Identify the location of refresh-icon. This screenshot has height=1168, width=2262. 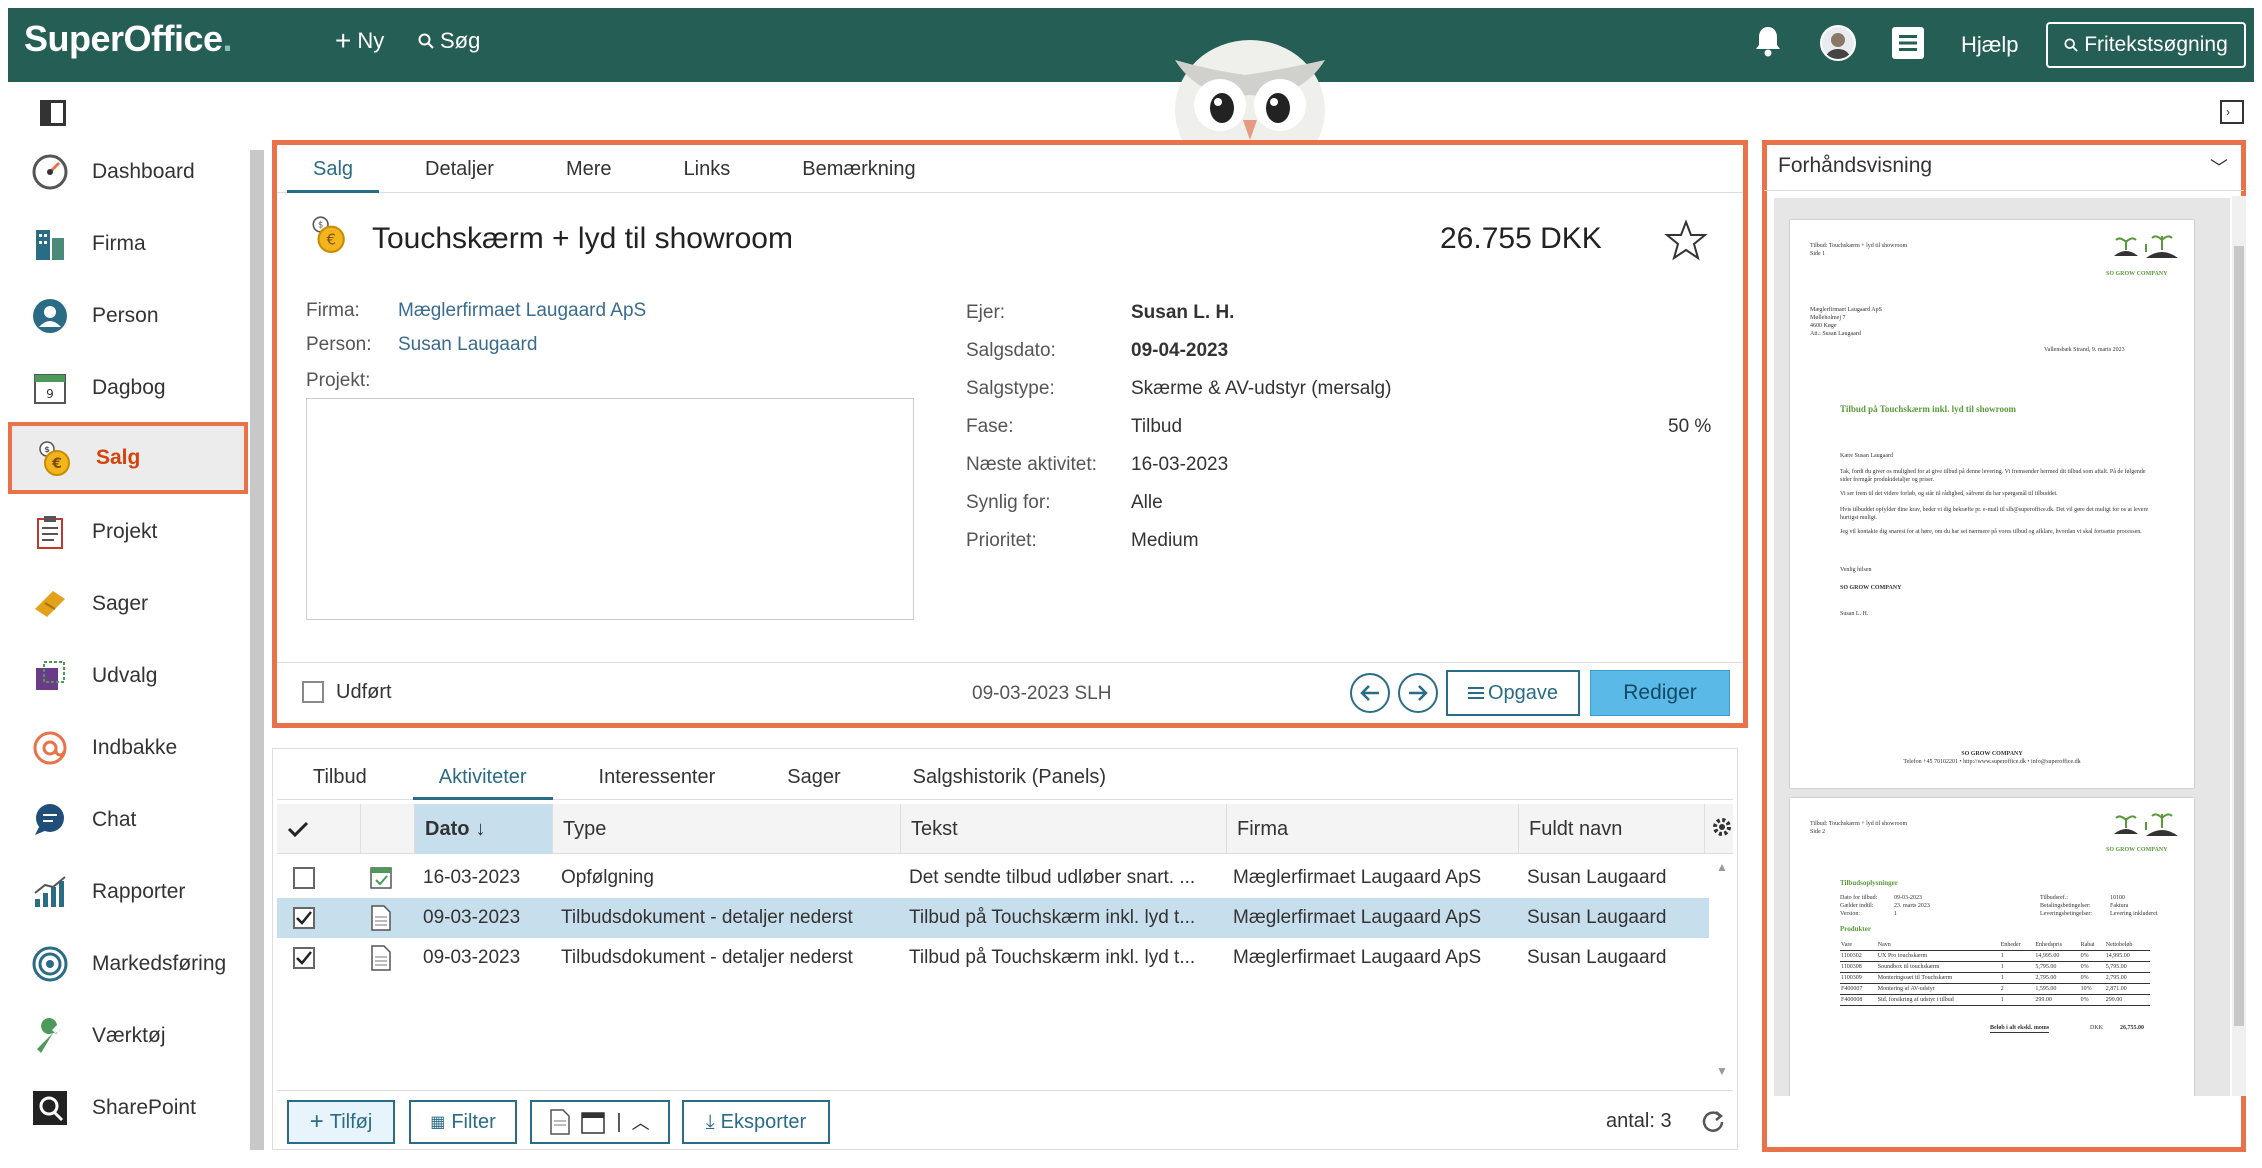
(1713, 1123).